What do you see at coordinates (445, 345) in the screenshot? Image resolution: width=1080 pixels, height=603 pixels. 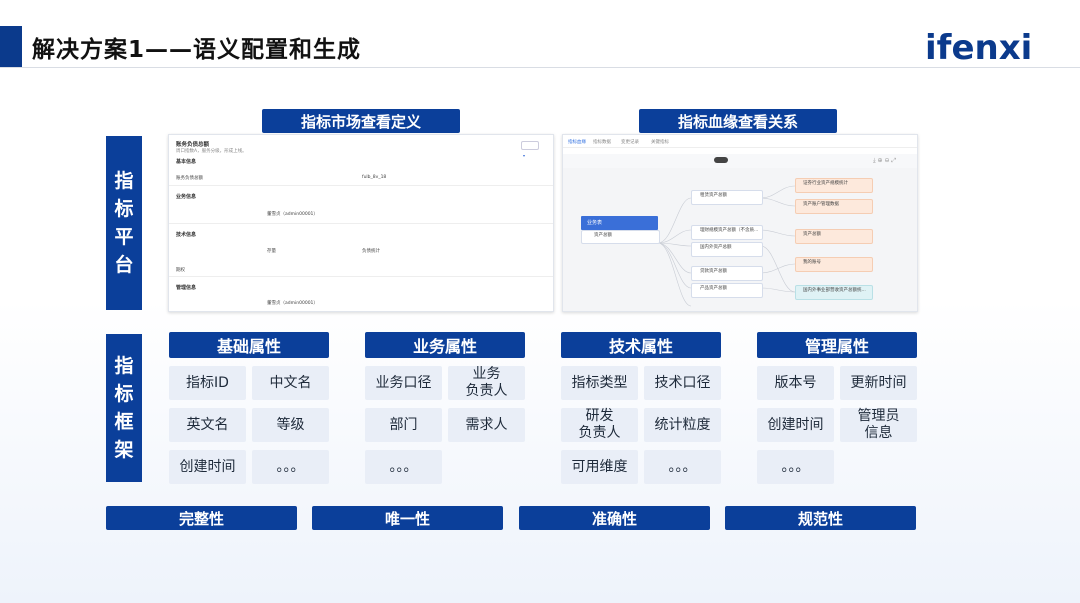 I see `category-business-header: 业务属性` at bounding box center [445, 345].